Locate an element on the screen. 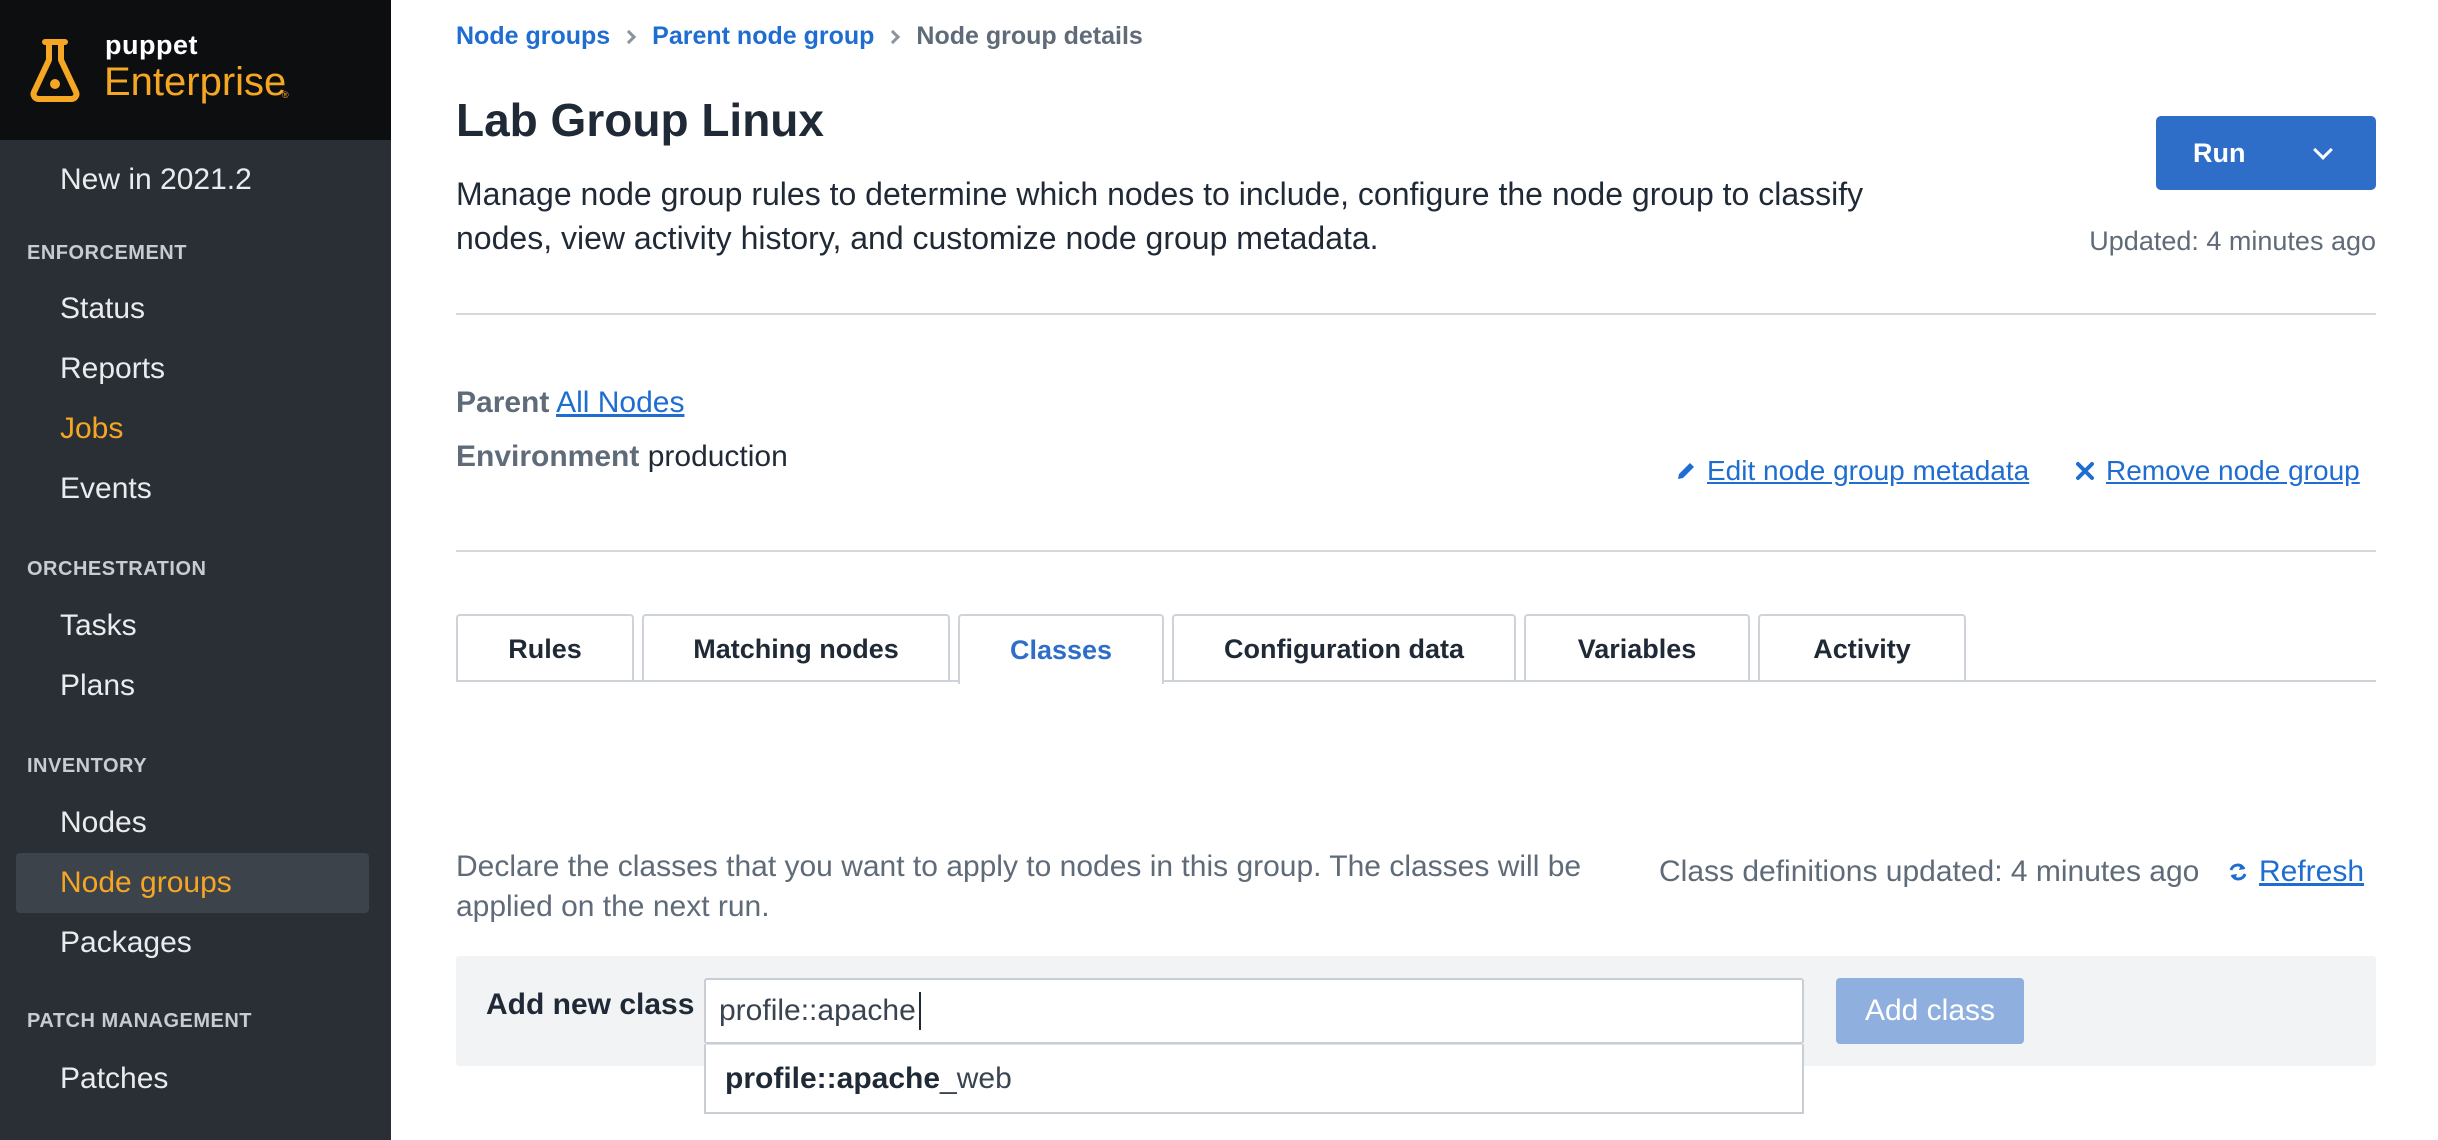  refresh-icon is located at coordinates (2238, 872).